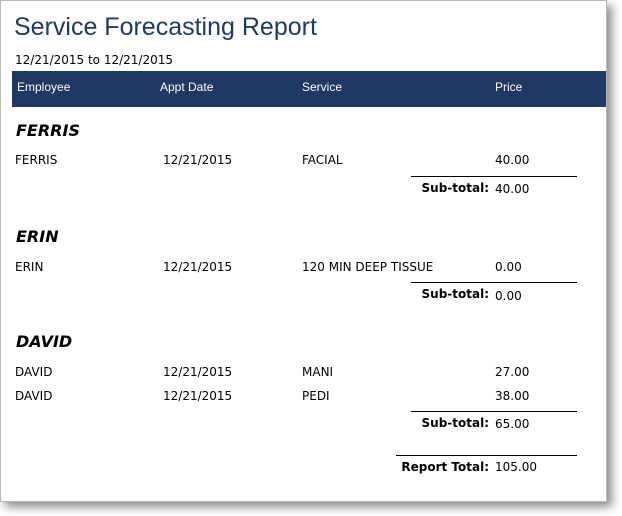 The width and height of the screenshot is (622, 516). What do you see at coordinates (486, 455) in the screenshot?
I see `total-rule` at bounding box center [486, 455].